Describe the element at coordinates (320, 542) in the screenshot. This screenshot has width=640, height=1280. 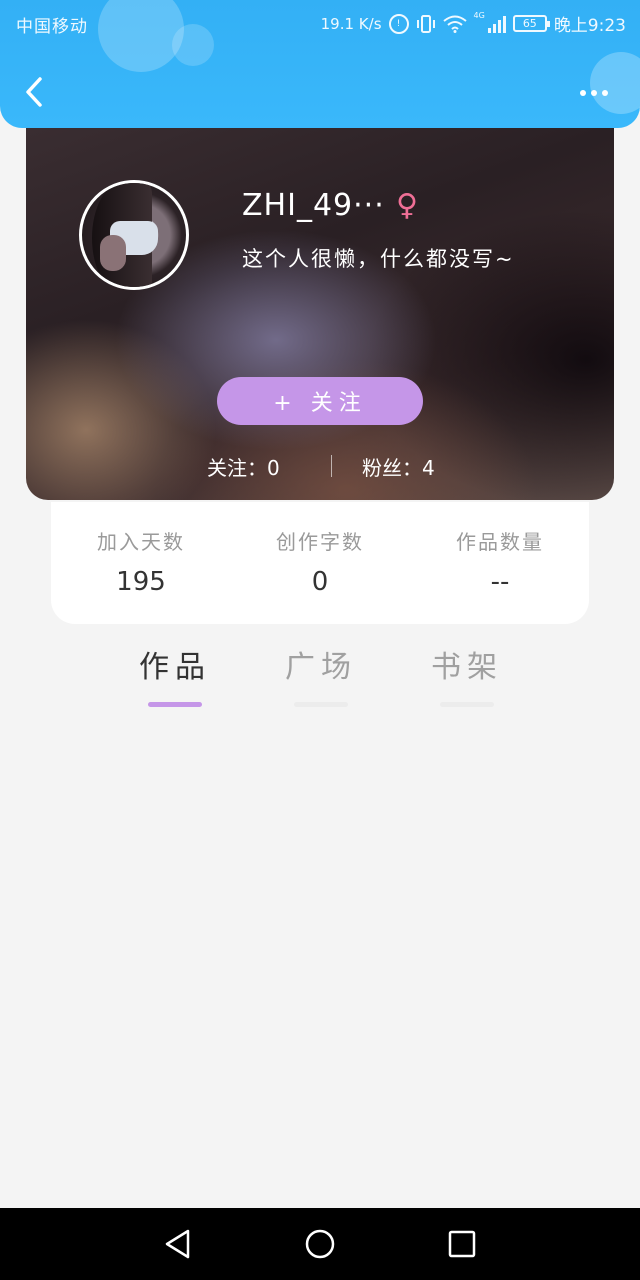
I see `stat-label: 创作字数` at that location.